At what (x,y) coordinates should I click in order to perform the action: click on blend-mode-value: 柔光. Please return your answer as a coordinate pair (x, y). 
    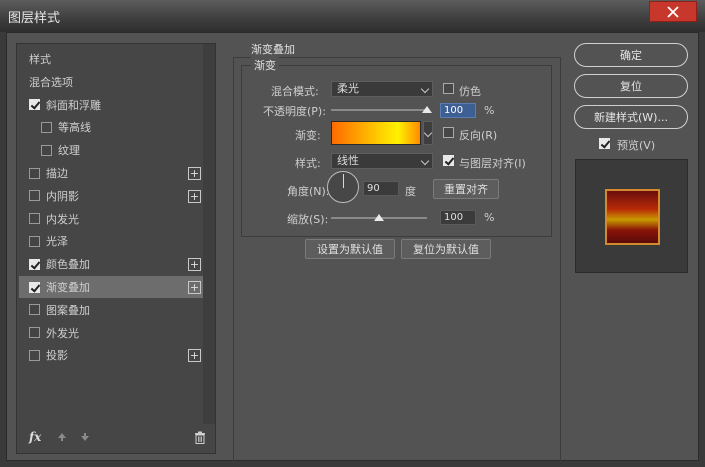
    Looking at the image, I should click on (348, 88).